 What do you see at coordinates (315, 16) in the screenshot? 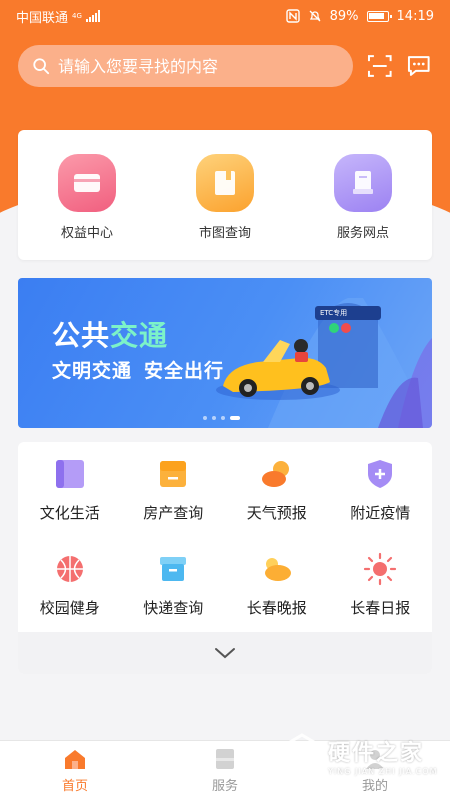
I see `mute-bell-icon` at bounding box center [315, 16].